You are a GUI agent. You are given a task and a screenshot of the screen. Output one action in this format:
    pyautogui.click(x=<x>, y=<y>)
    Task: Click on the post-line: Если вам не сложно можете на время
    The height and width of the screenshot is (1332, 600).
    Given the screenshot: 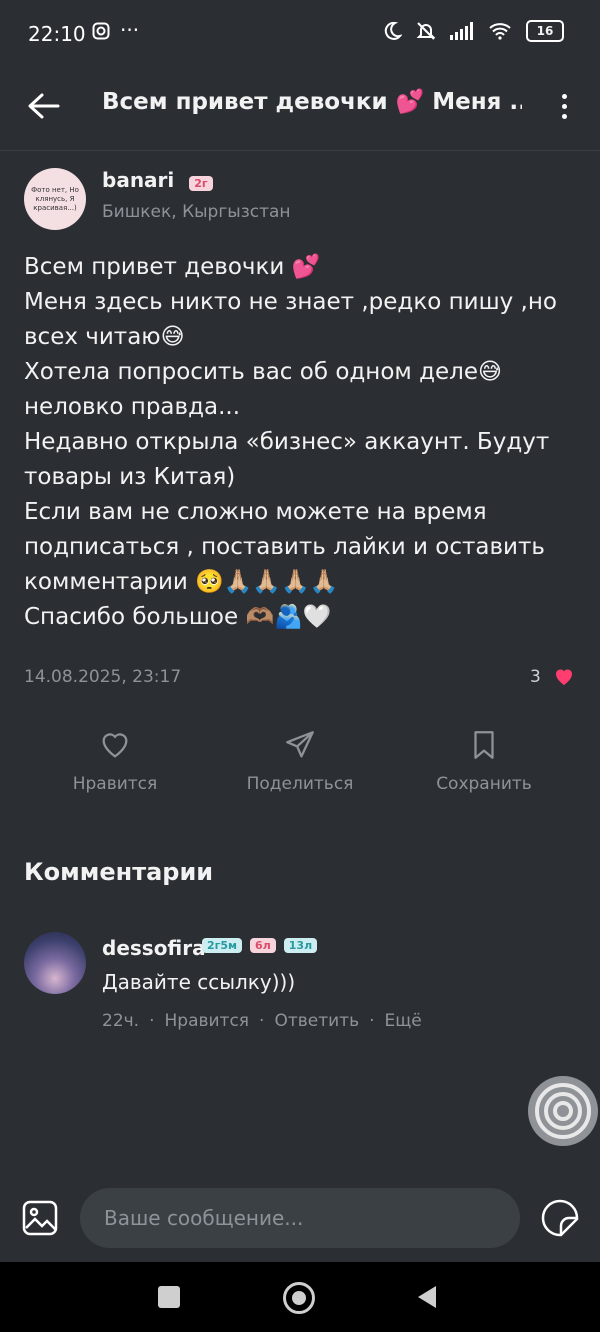 What is the action you would take?
    pyautogui.click(x=255, y=512)
    